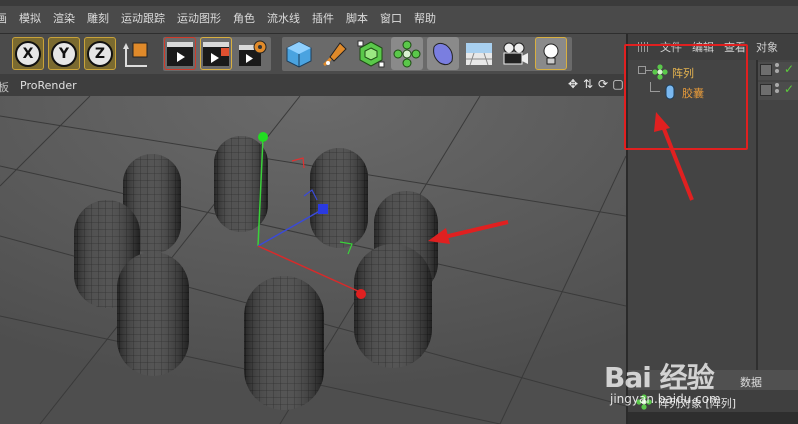  I want to click on viewport-nav-icons: ✥ ⇅ ⟳ ▢, so click(595, 84).